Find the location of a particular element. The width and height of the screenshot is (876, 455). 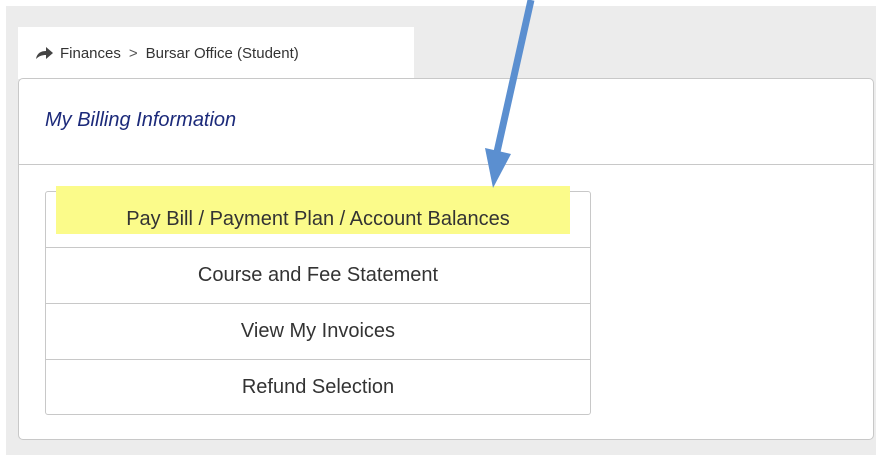

breadcrumb-item-bursar-office: Bursar Office (Student) is located at coordinates (222, 53).